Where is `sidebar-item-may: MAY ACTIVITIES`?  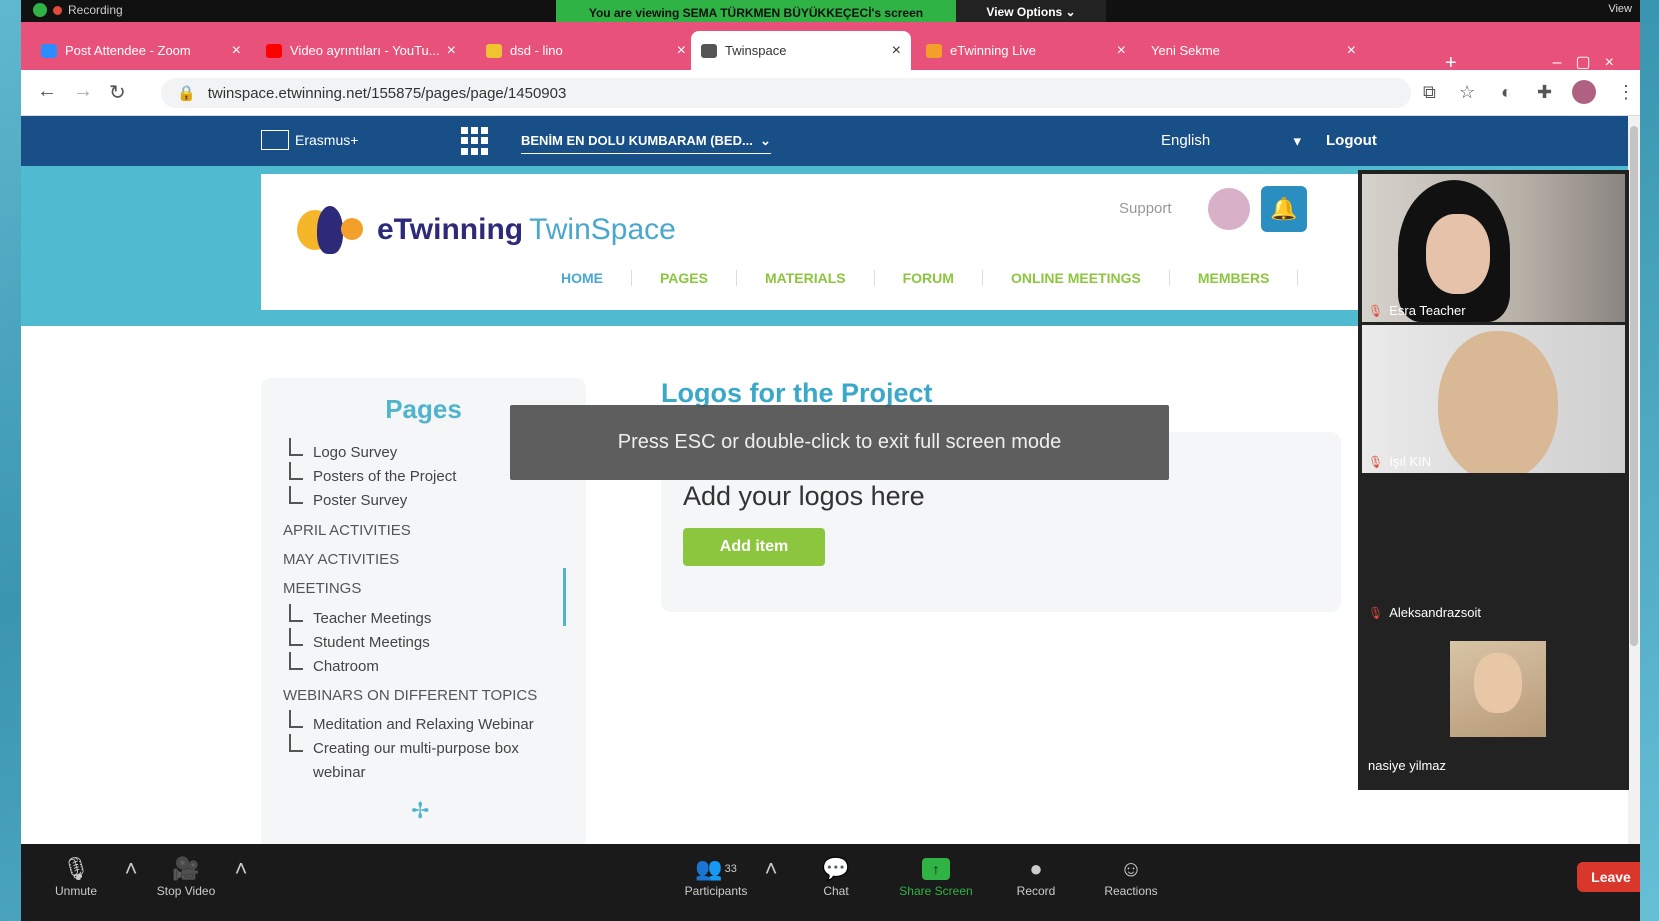
sidebar-item-may: MAY ACTIVITIES is located at coordinates (341, 559).